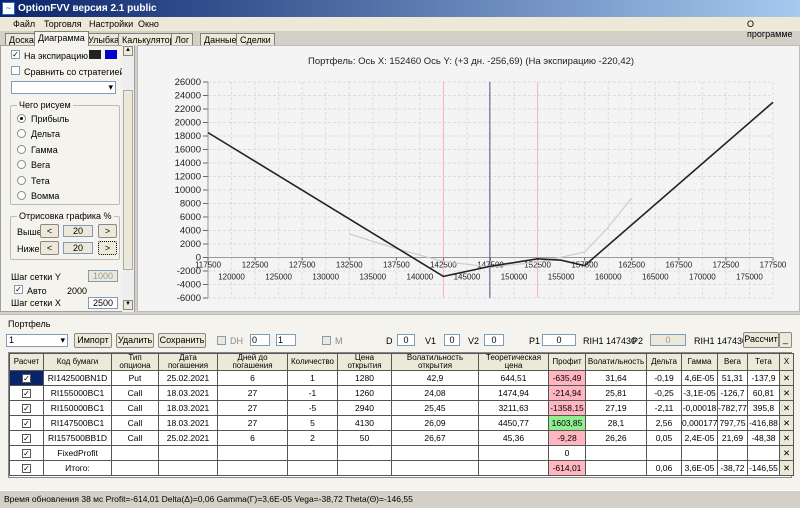 The width and height of the screenshot is (800, 508). I want to click on column-header: Тета, so click(763, 362).